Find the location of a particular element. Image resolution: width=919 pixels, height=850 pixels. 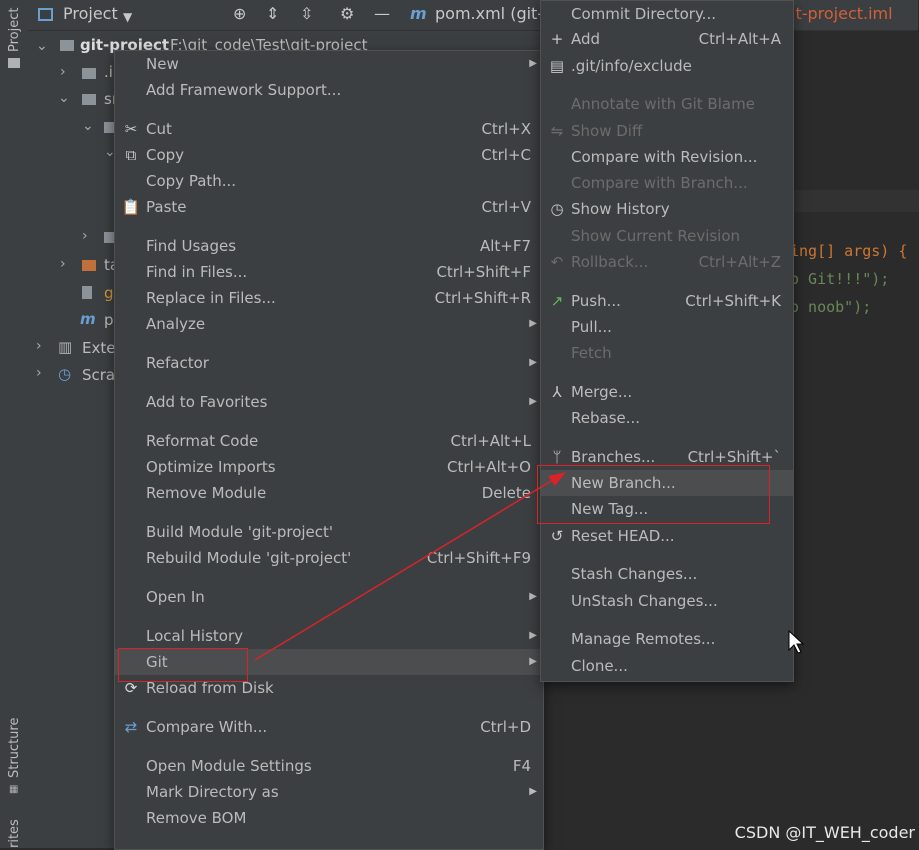

watermark: CSDN @IT_WEH_coder is located at coordinates (824, 832).